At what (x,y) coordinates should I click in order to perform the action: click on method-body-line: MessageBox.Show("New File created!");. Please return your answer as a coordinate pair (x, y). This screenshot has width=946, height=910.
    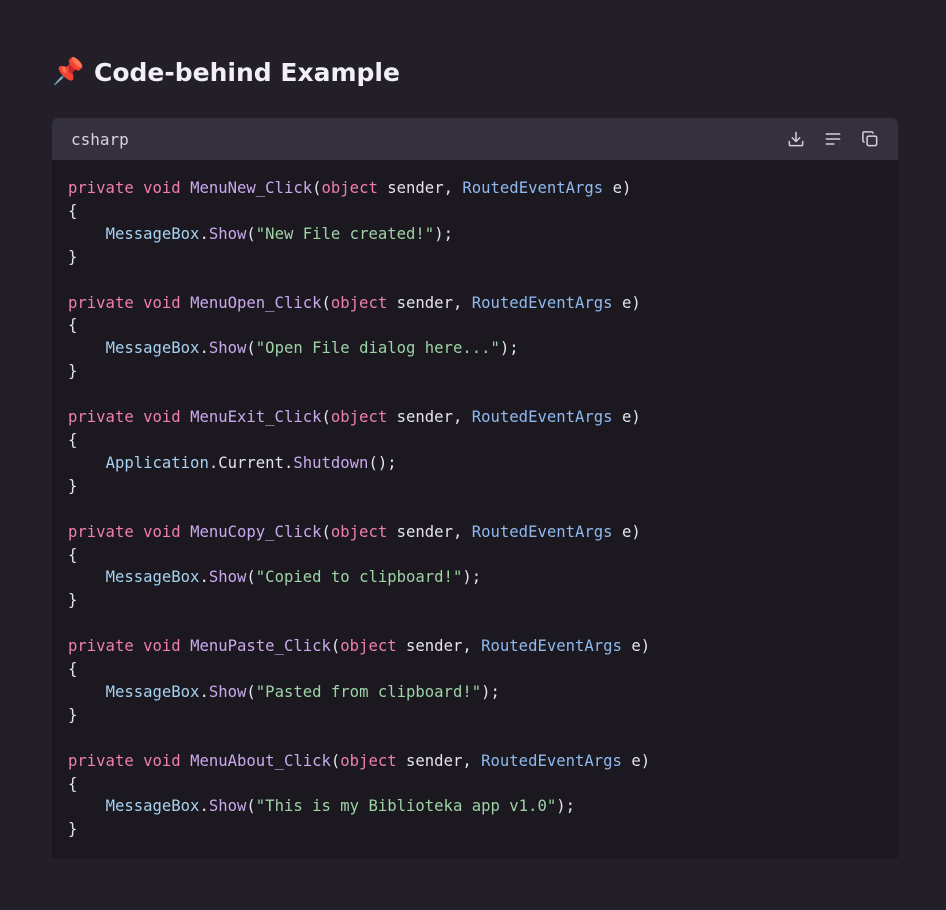
    Looking at the image, I should click on (279, 234).